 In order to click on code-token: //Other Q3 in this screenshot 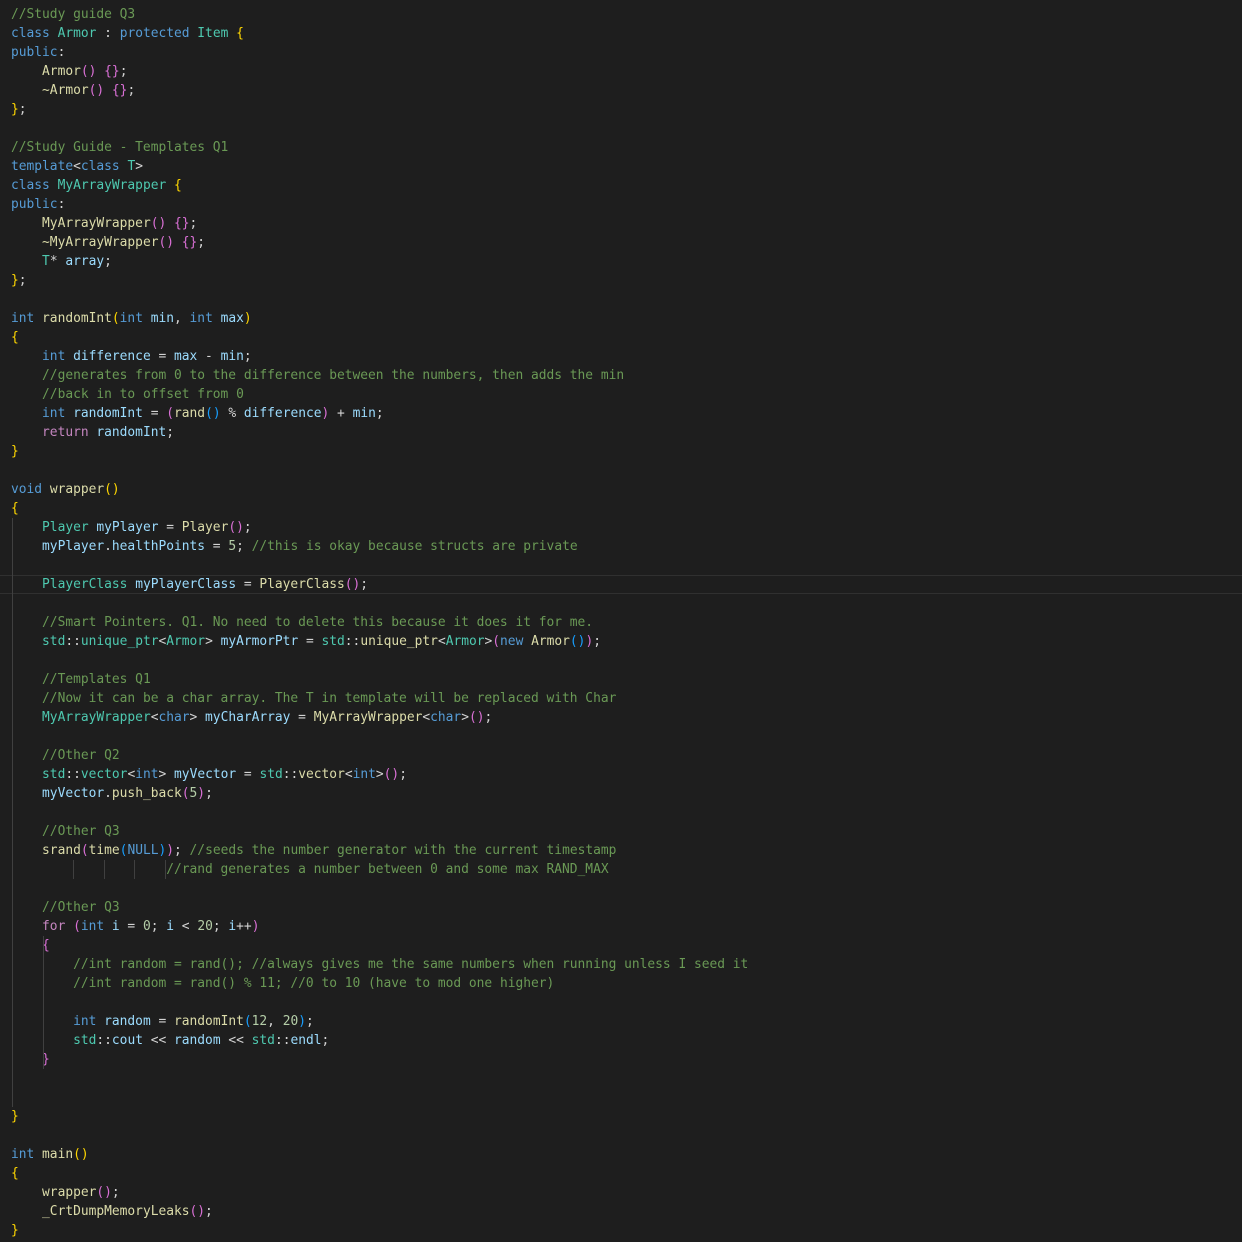, I will do `click(81, 831)`.